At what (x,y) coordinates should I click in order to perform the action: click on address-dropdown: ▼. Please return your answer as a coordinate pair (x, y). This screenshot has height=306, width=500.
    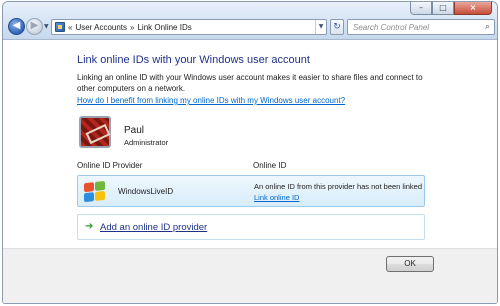
    Looking at the image, I should click on (320, 27).